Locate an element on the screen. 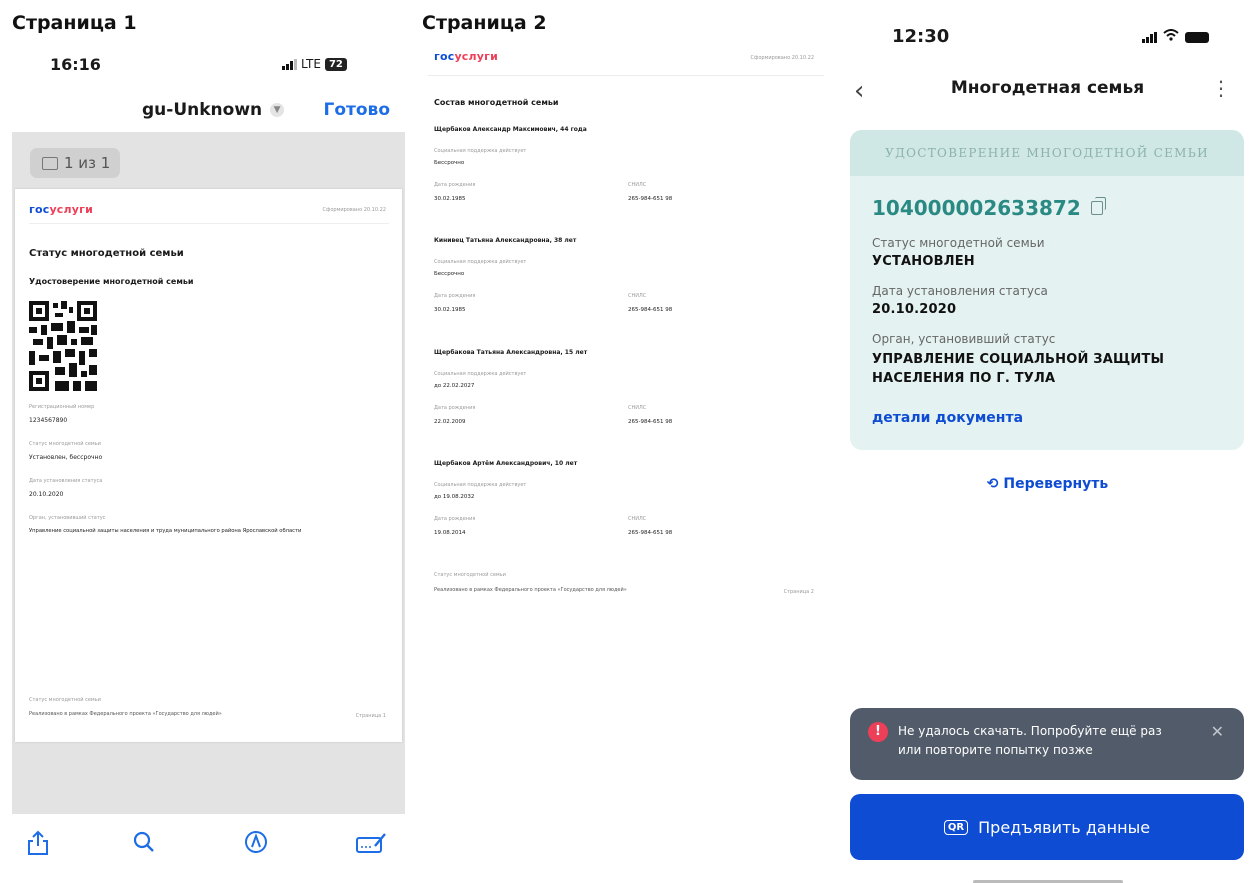 Image resolution: width=1255 pixels, height=883 pixels. flip-label: Перевернуть is located at coordinates (1056, 484).